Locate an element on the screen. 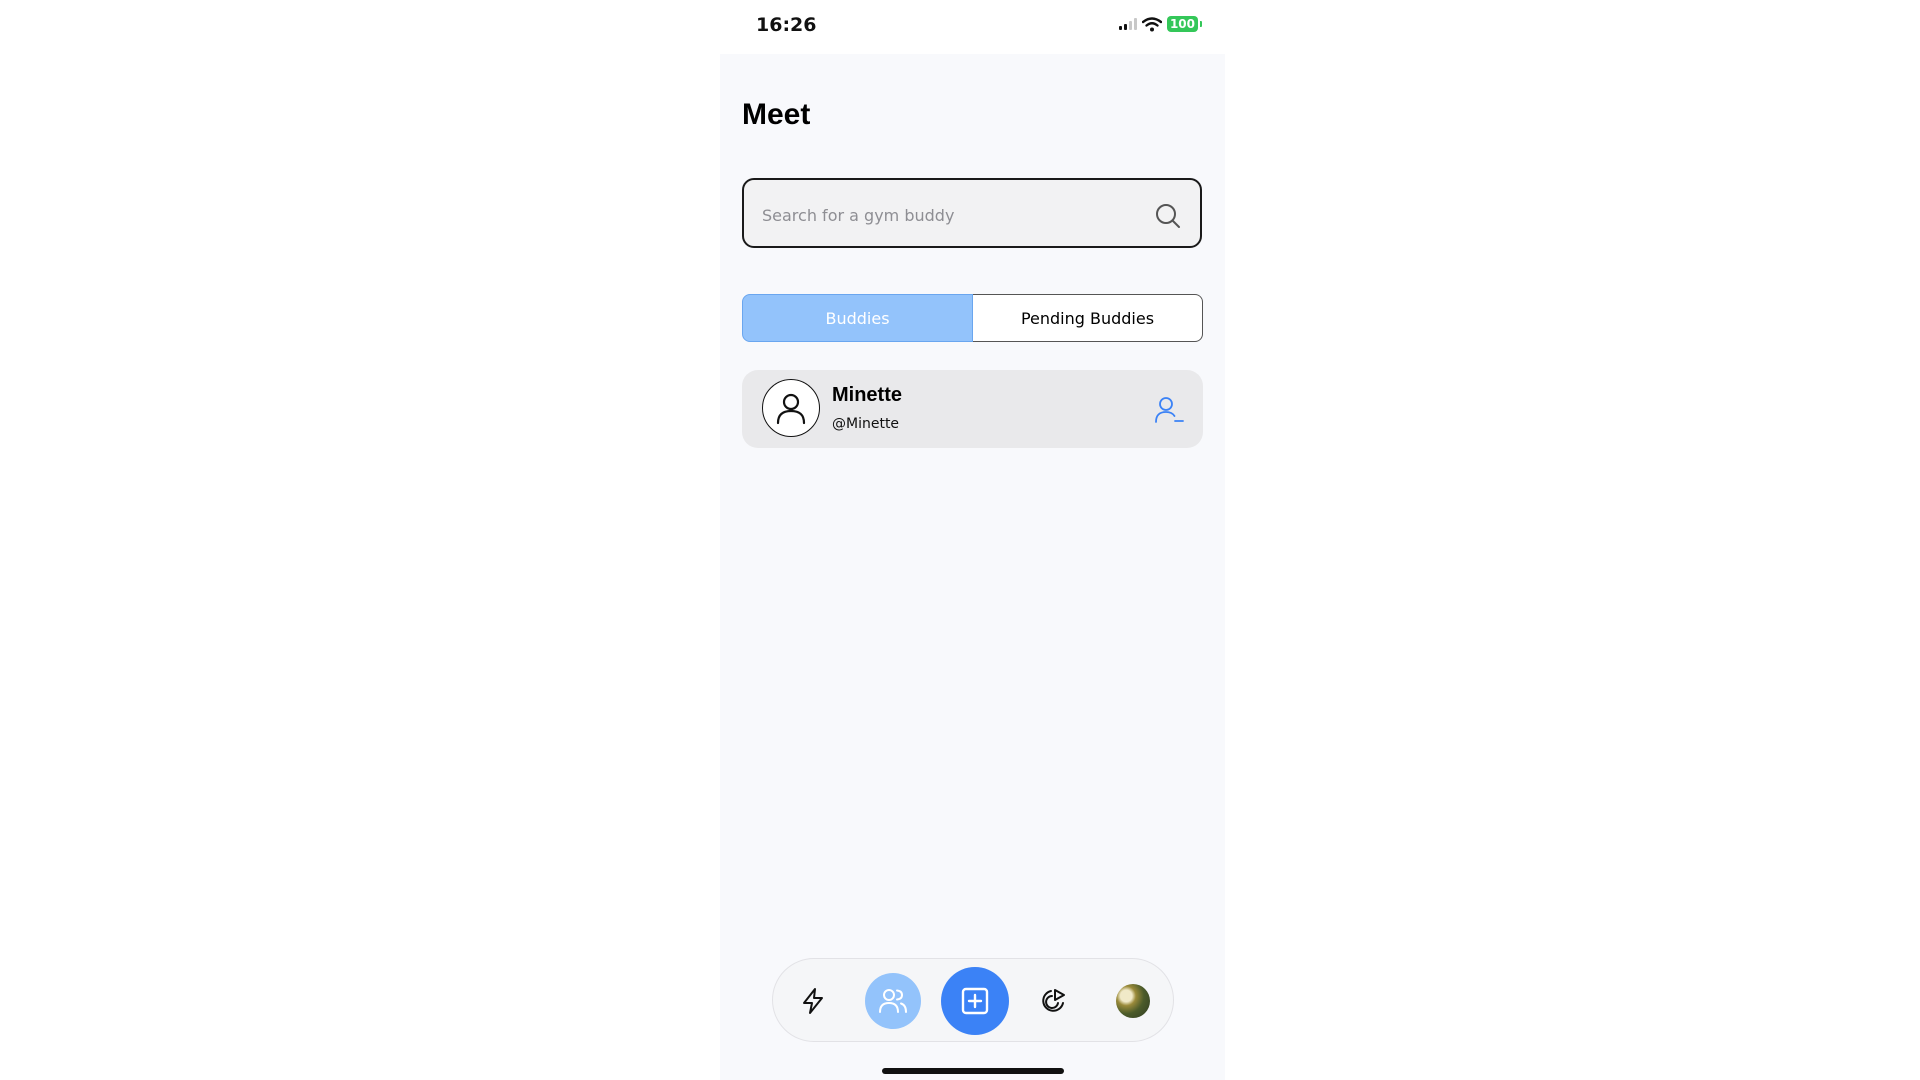  avatar is located at coordinates (791, 408).